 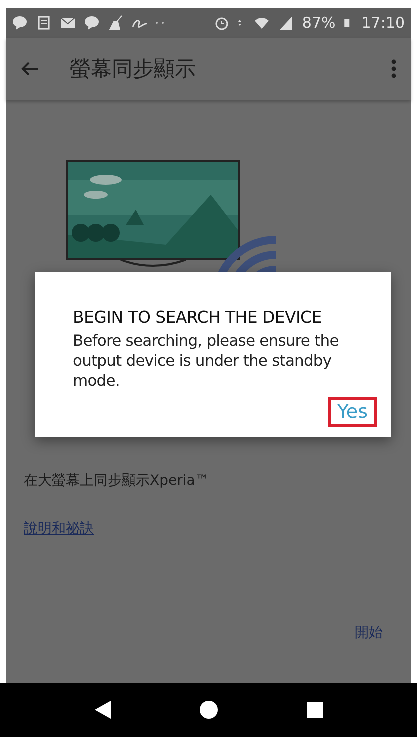 I want to click on home-icon, so click(x=209, y=710).